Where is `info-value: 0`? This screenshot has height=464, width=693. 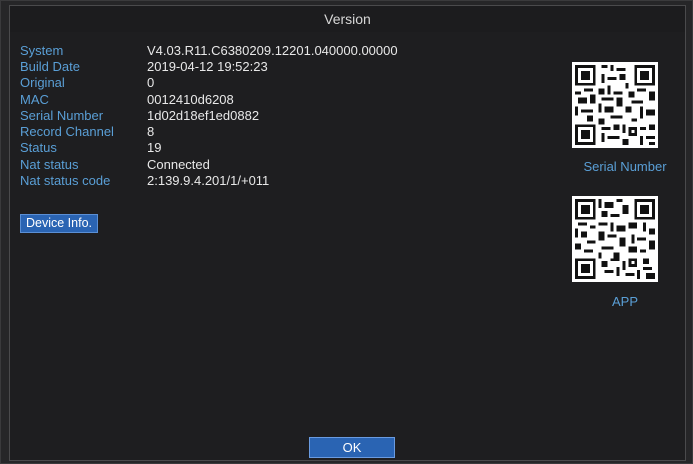 info-value: 0 is located at coordinates (151, 83).